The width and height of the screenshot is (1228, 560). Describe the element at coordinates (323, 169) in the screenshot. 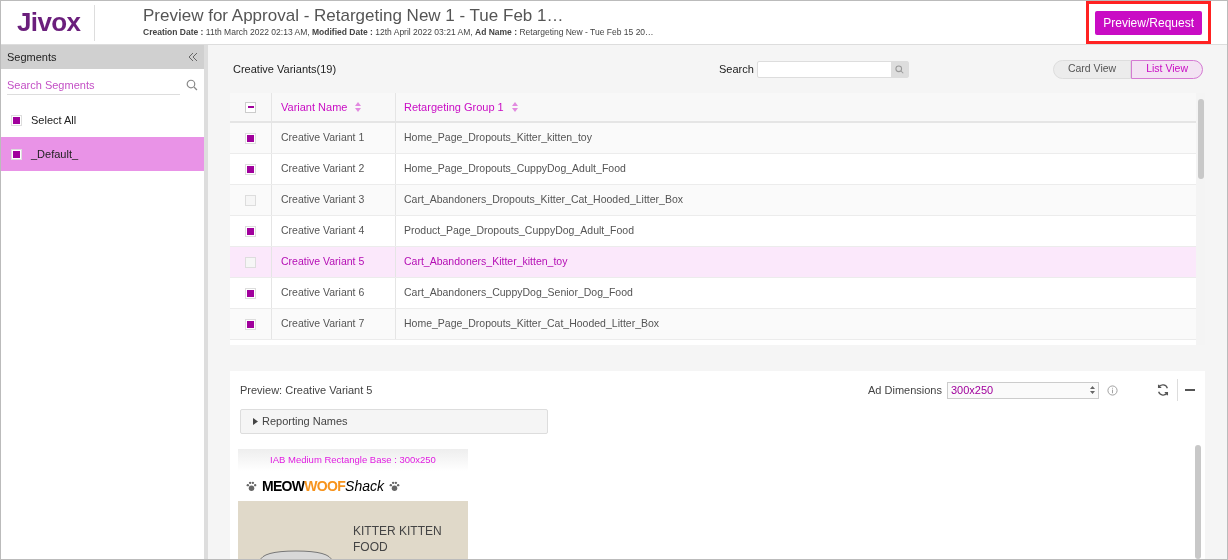

I see `table-cell: Creative Variant 2` at that location.